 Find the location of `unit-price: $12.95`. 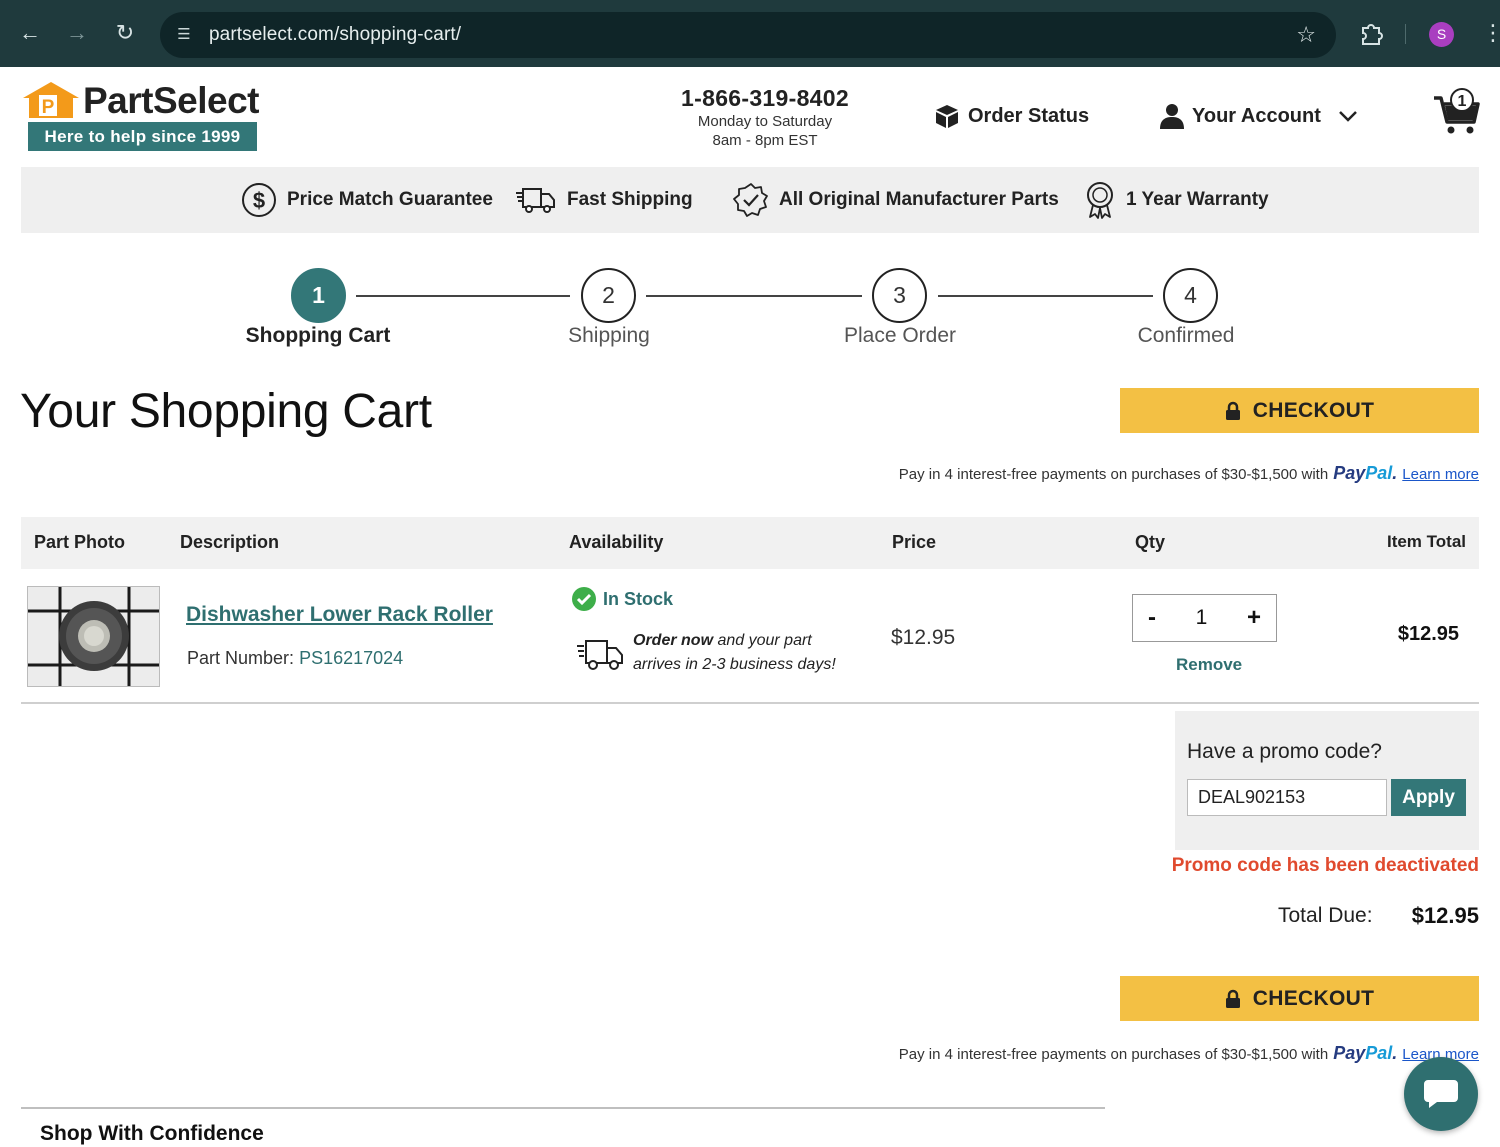

unit-price: $12.95 is located at coordinates (923, 637).